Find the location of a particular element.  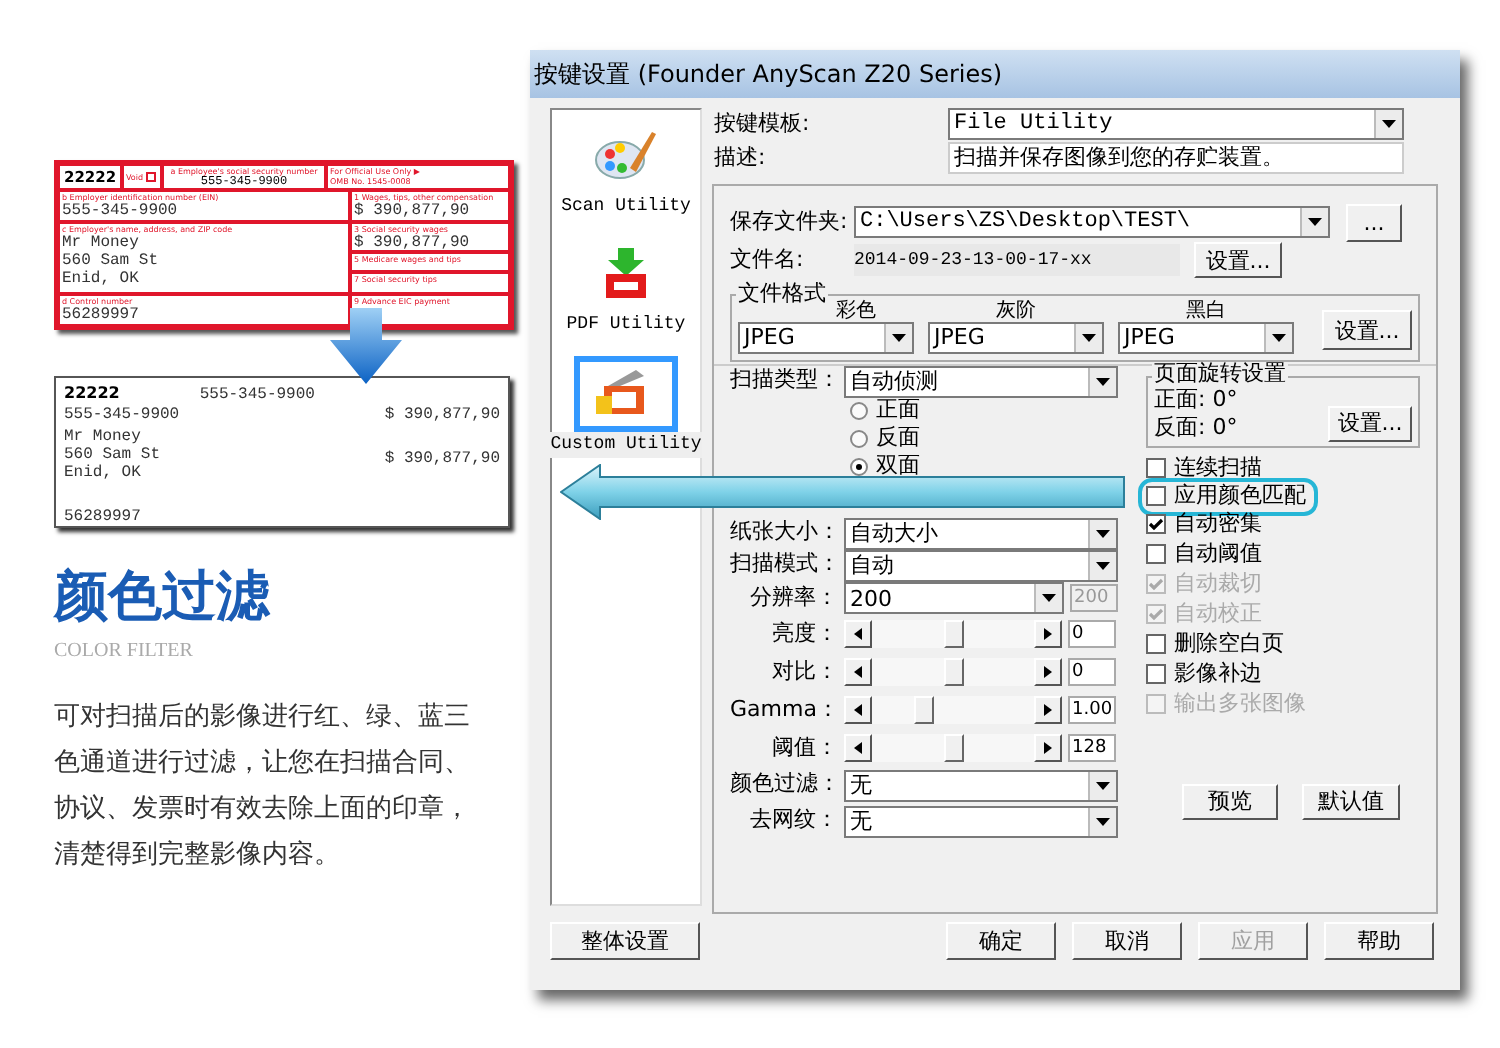

column-label: 灰阶 is located at coordinates (1016, 310).